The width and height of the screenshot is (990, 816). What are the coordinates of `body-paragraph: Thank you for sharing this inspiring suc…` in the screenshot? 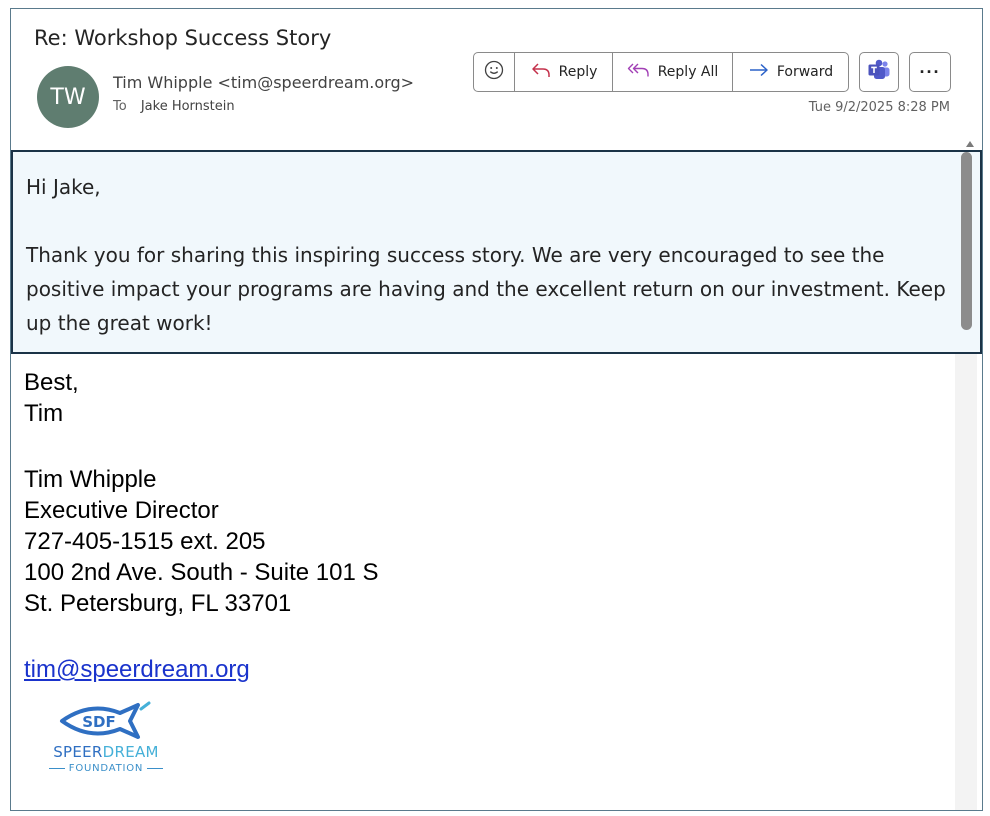 It's located at (486, 289).